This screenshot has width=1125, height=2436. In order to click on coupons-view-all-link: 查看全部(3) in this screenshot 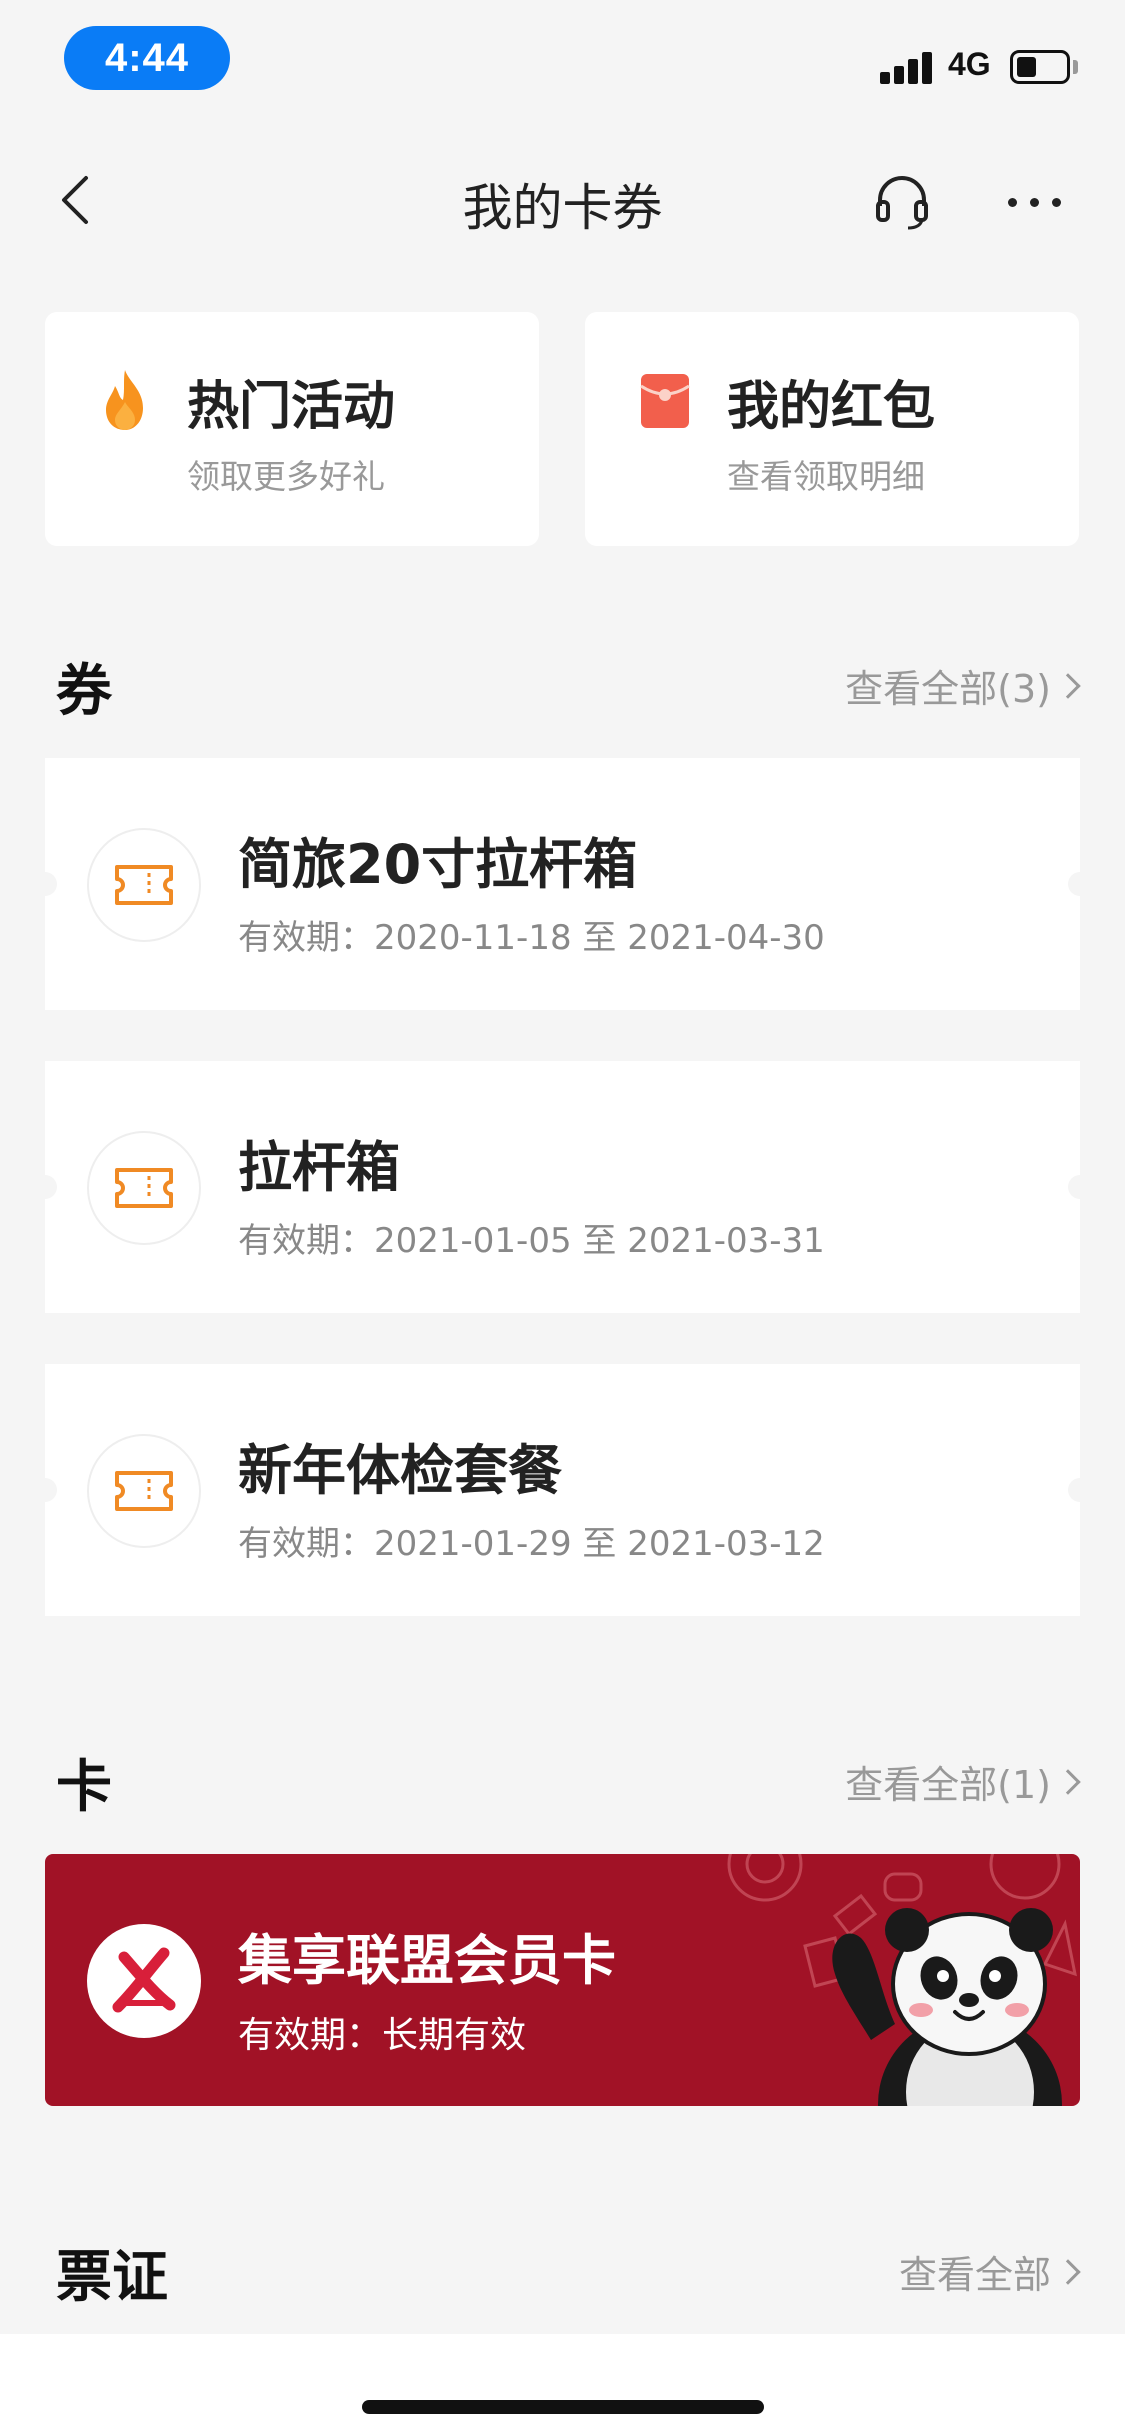, I will do `click(963, 685)`.